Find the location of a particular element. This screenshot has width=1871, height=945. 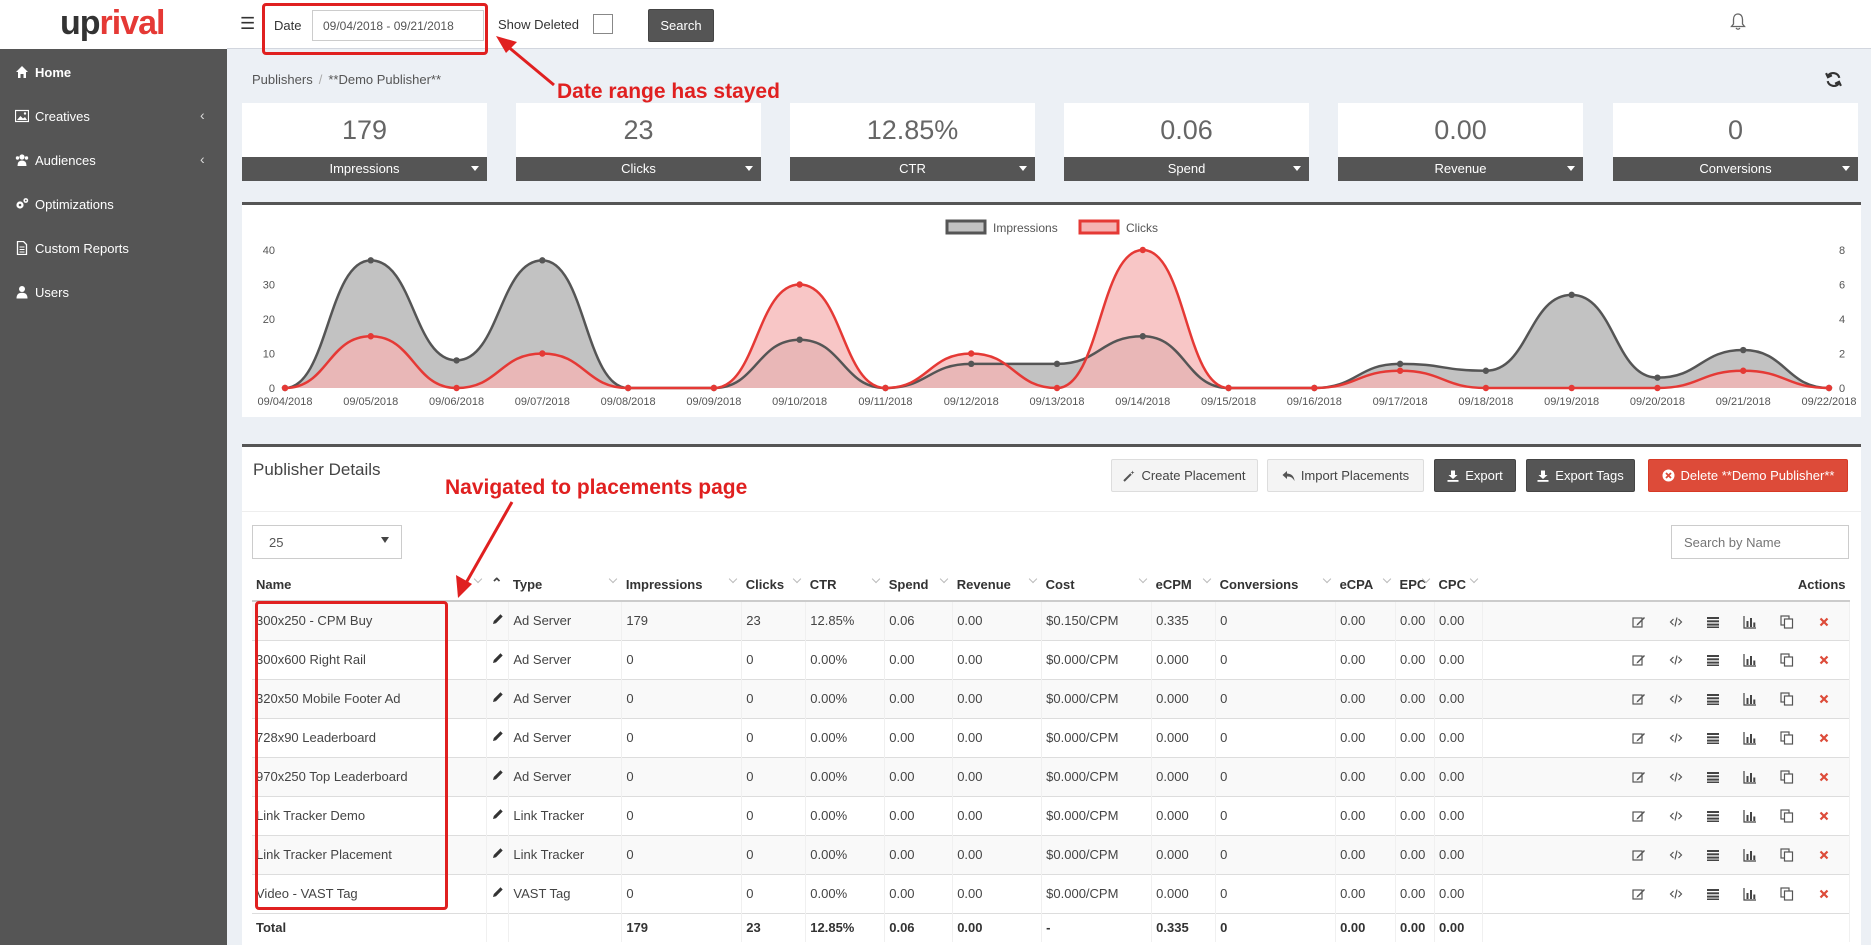

column-header-conversions: Conversions is located at coordinates (1275, 585).